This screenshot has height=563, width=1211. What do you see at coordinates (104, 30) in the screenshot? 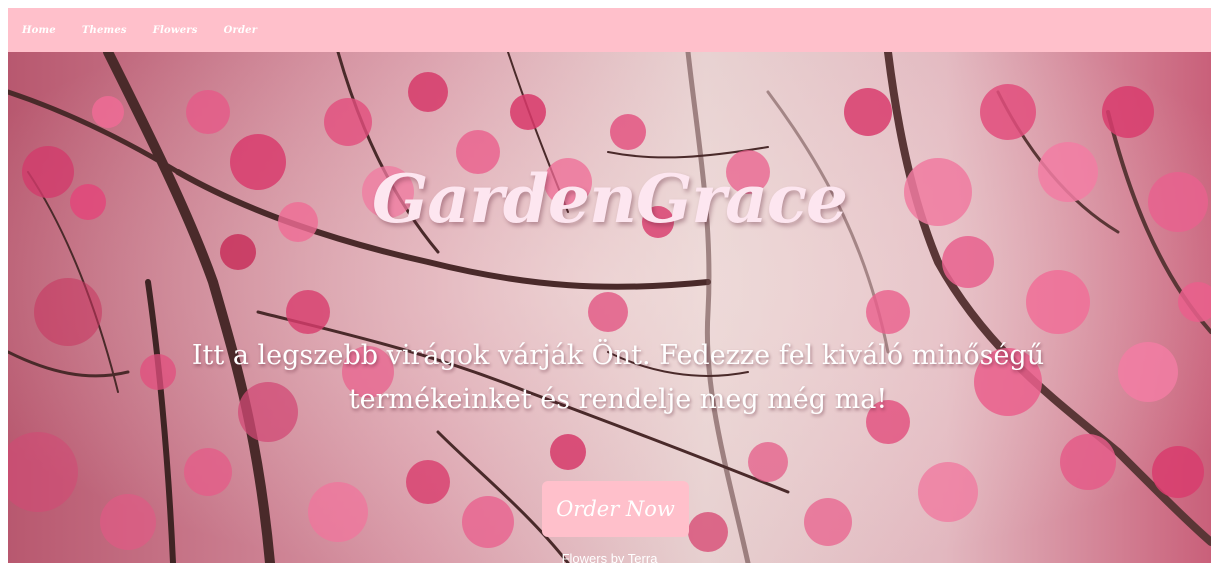
I see `nav-link-themes: Themes` at bounding box center [104, 30].